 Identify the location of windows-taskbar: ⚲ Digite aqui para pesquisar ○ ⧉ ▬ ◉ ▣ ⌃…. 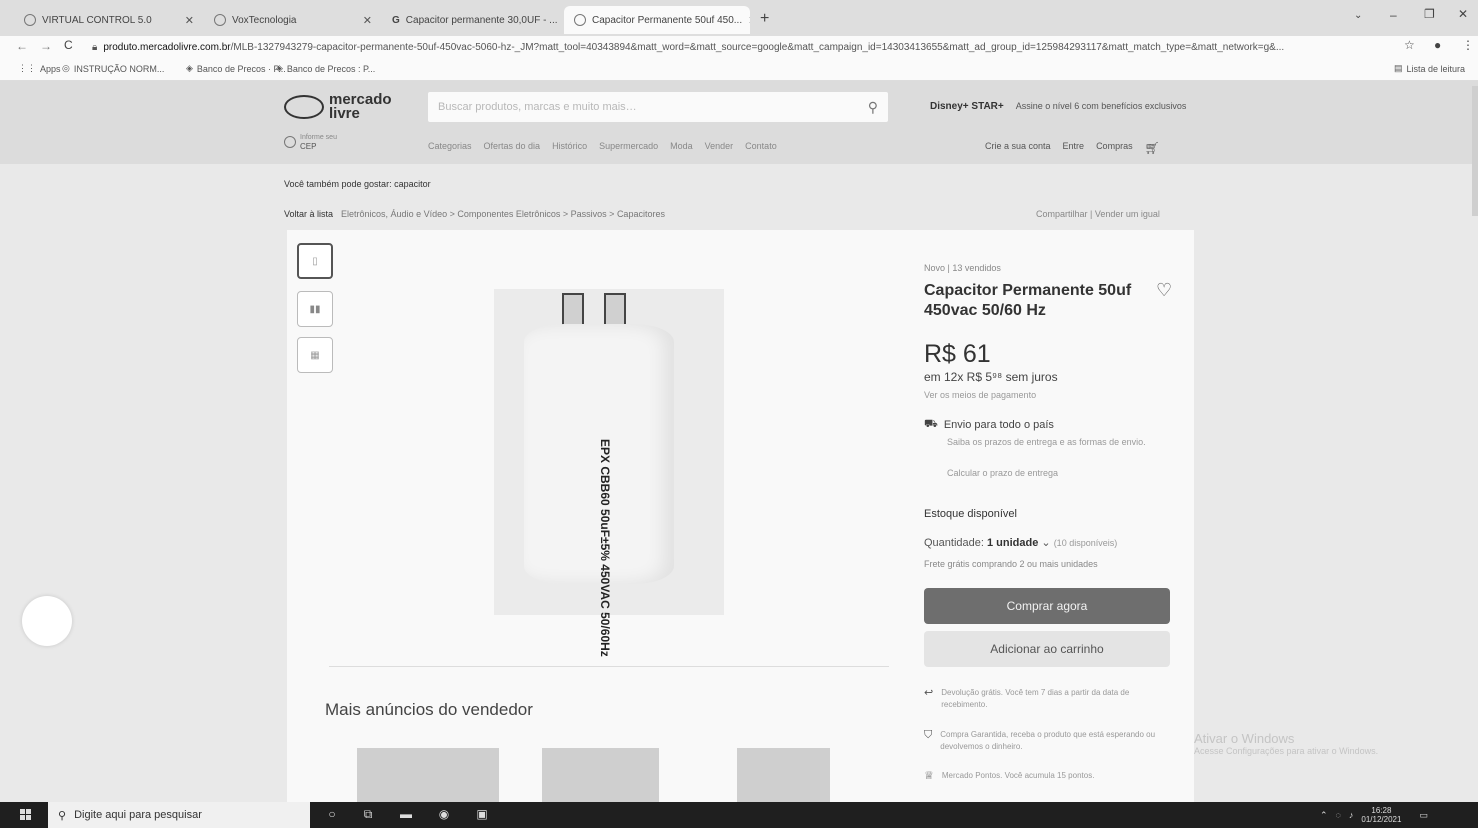
(739, 815).